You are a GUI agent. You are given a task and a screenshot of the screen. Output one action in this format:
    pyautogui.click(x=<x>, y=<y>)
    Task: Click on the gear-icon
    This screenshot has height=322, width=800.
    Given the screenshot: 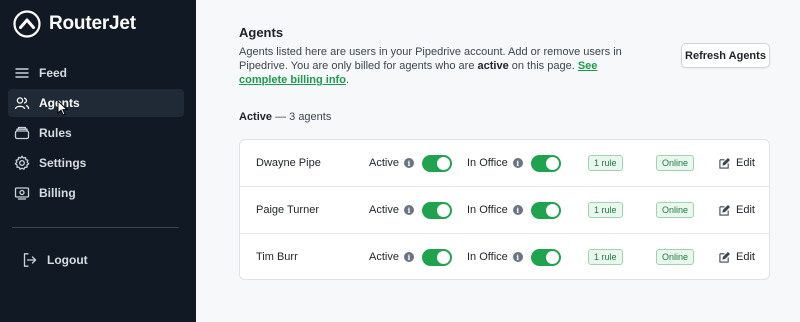 What is the action you would take?
    pyautogui.click(x=22, y=162)
    